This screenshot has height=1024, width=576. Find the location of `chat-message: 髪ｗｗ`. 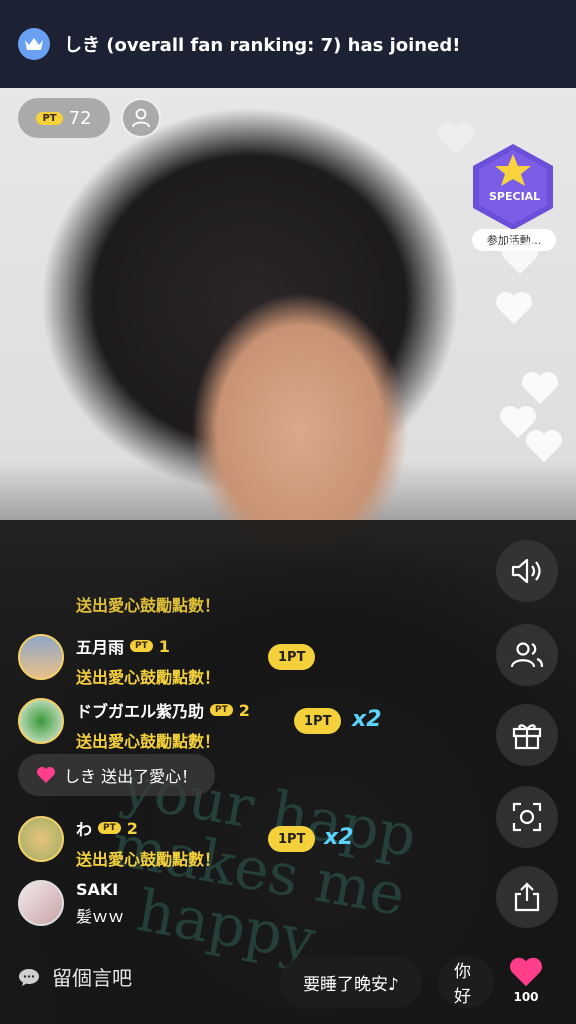

chat-message: 髪ｗｗ is located at coordinates (100, 916).